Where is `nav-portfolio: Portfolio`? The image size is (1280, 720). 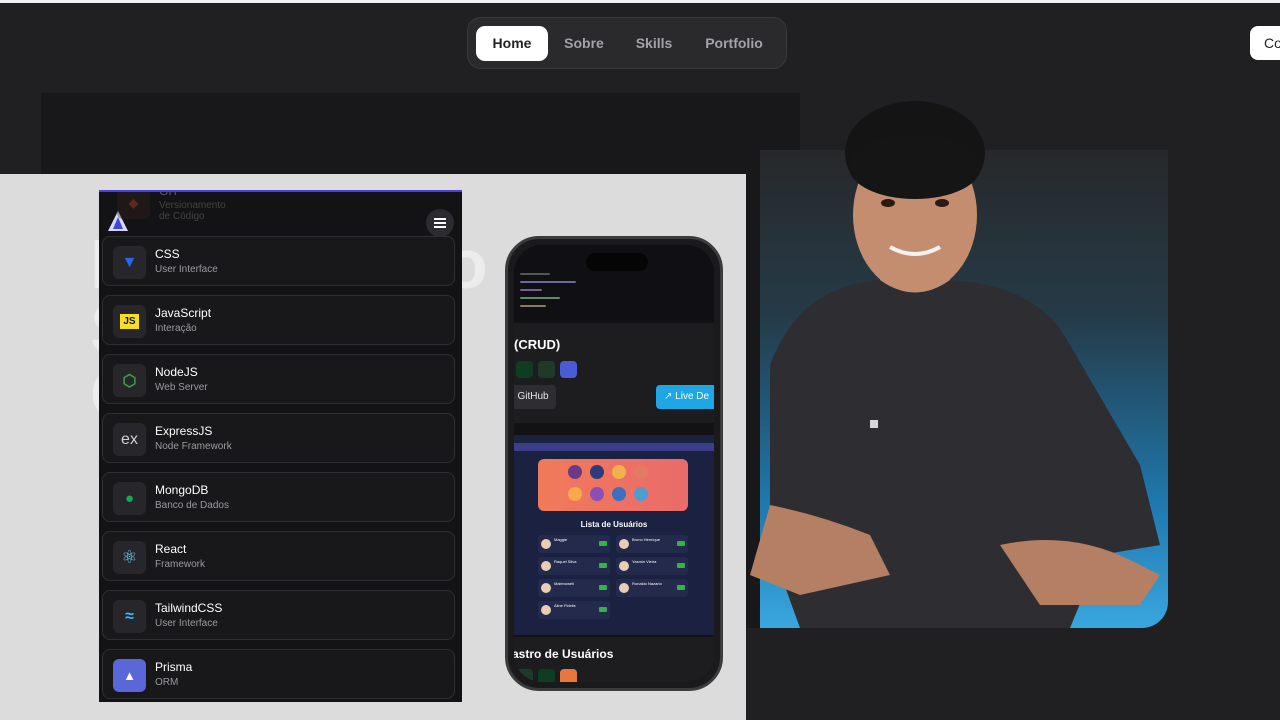 nav-portfolio: Portfolio is located at coordinates (734, 43).